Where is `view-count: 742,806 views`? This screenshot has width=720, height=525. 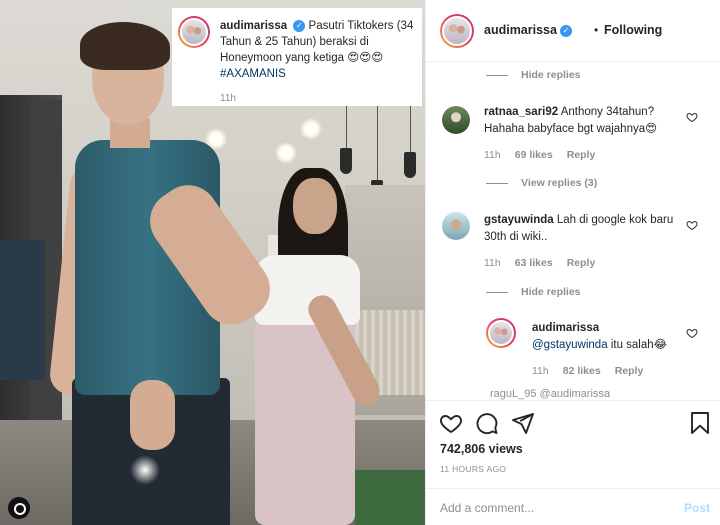
view-count: 742,806 views is located at coordinates (481, 449).